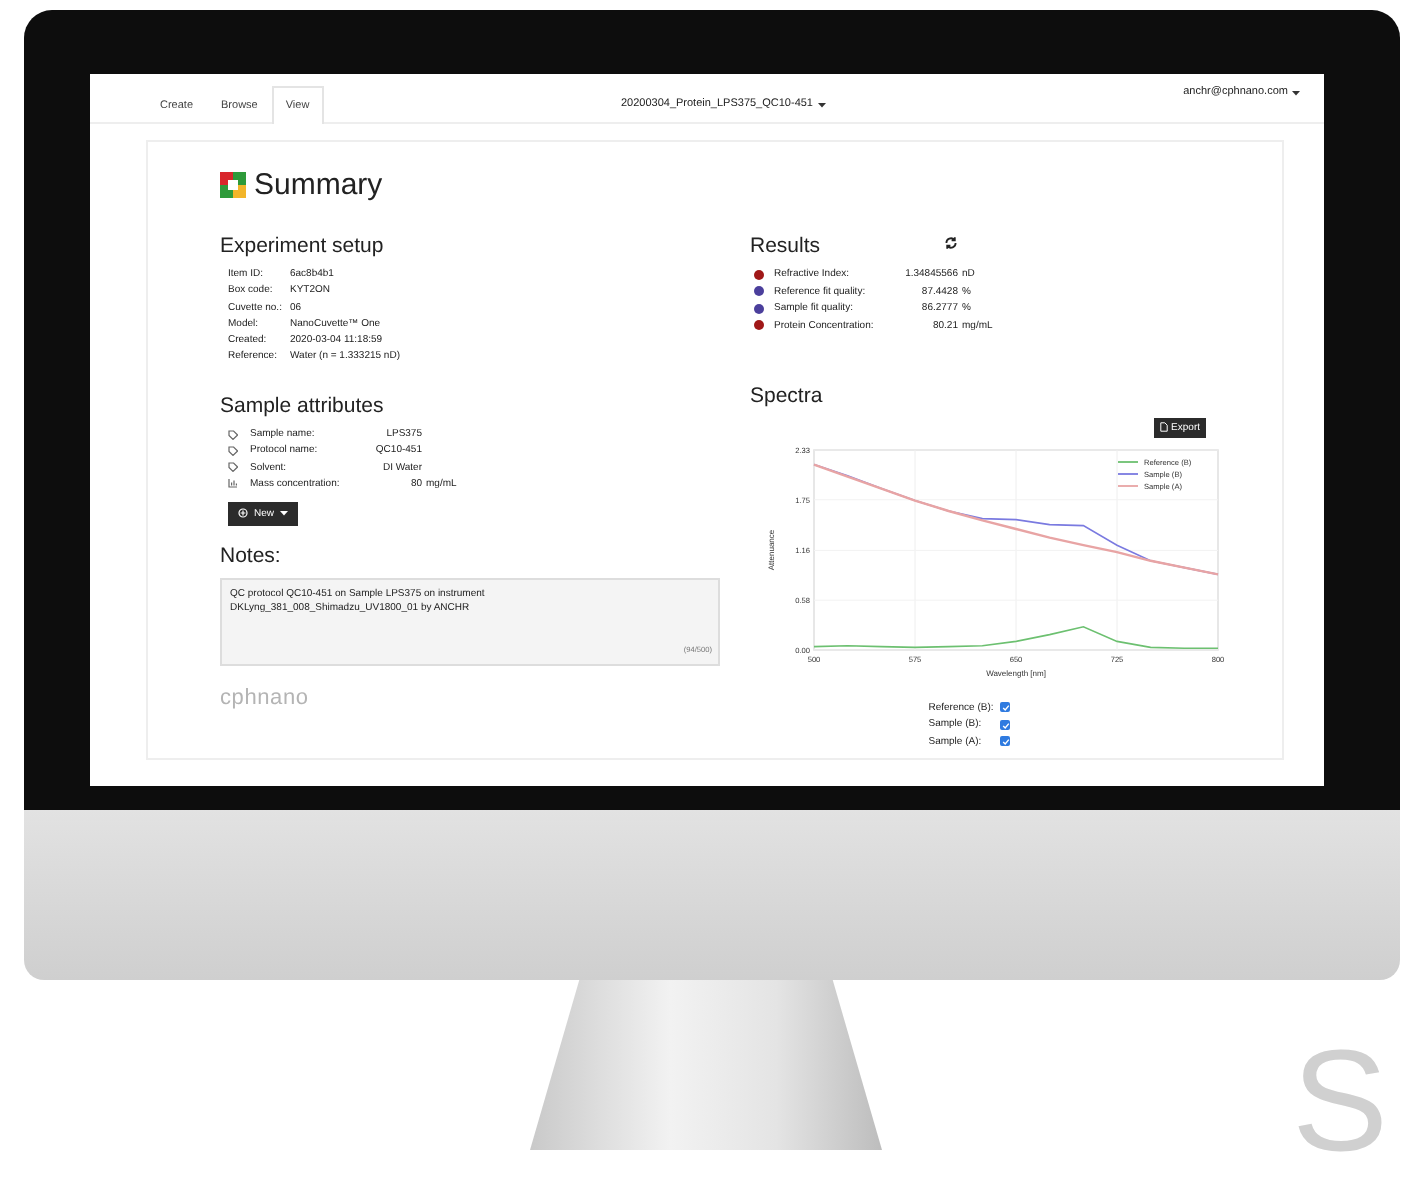 The width and height of the screenshot is (1406, 1178). Describe the element at coordinates (233, 483) in the screenshot. I see `chart-icon` at that location.